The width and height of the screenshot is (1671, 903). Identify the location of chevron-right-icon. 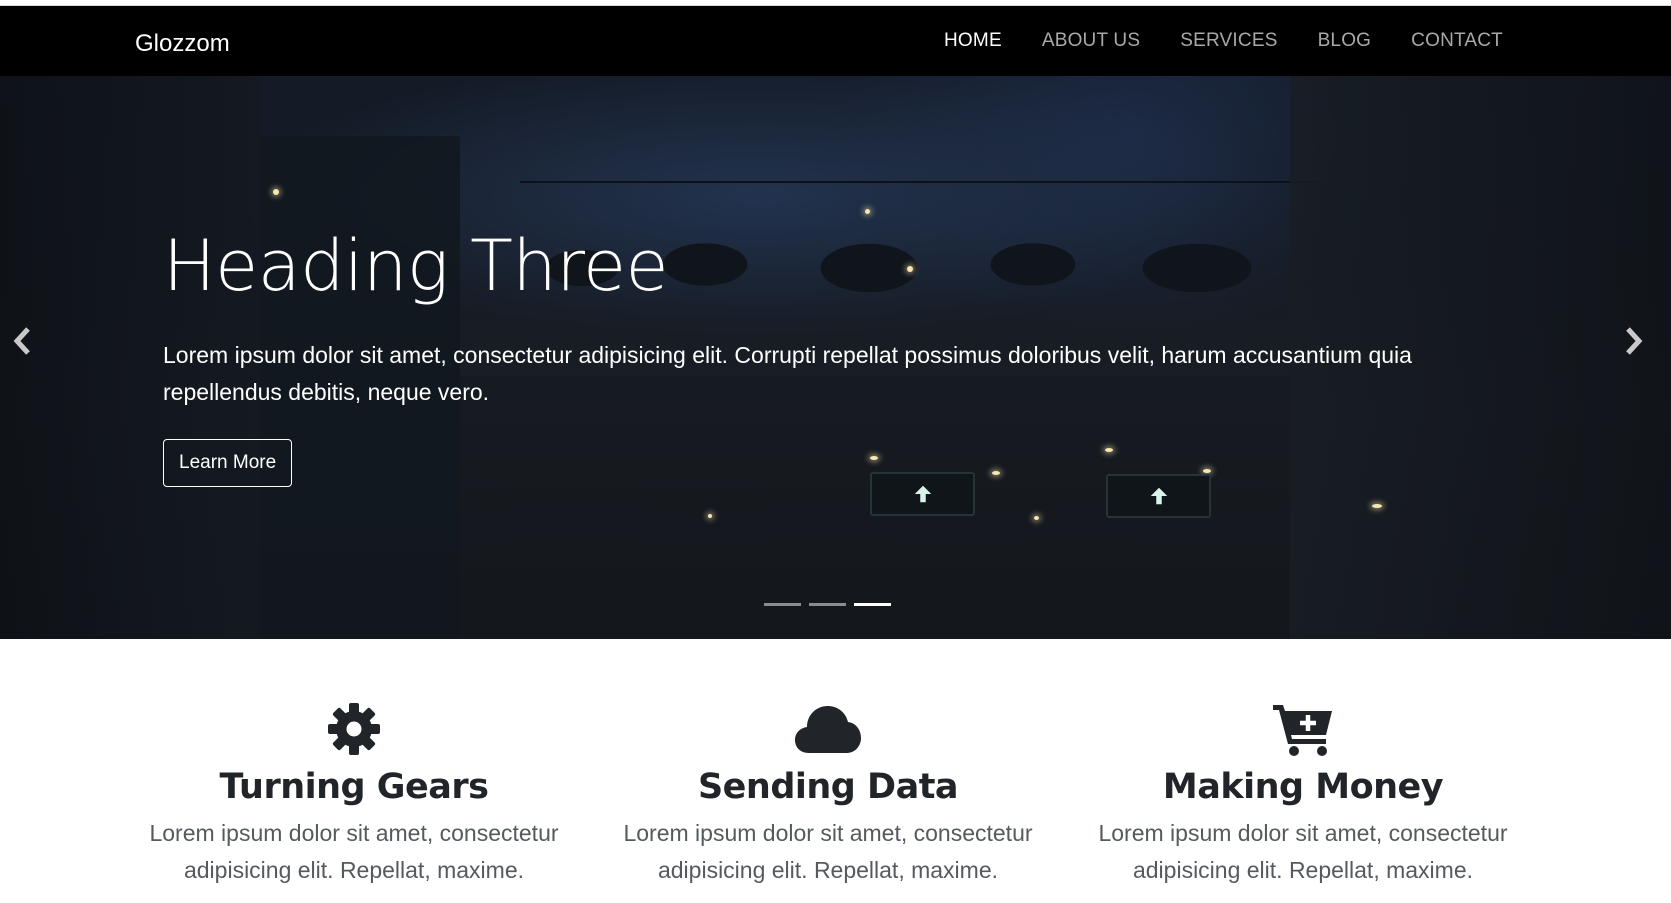
(1634, 341).